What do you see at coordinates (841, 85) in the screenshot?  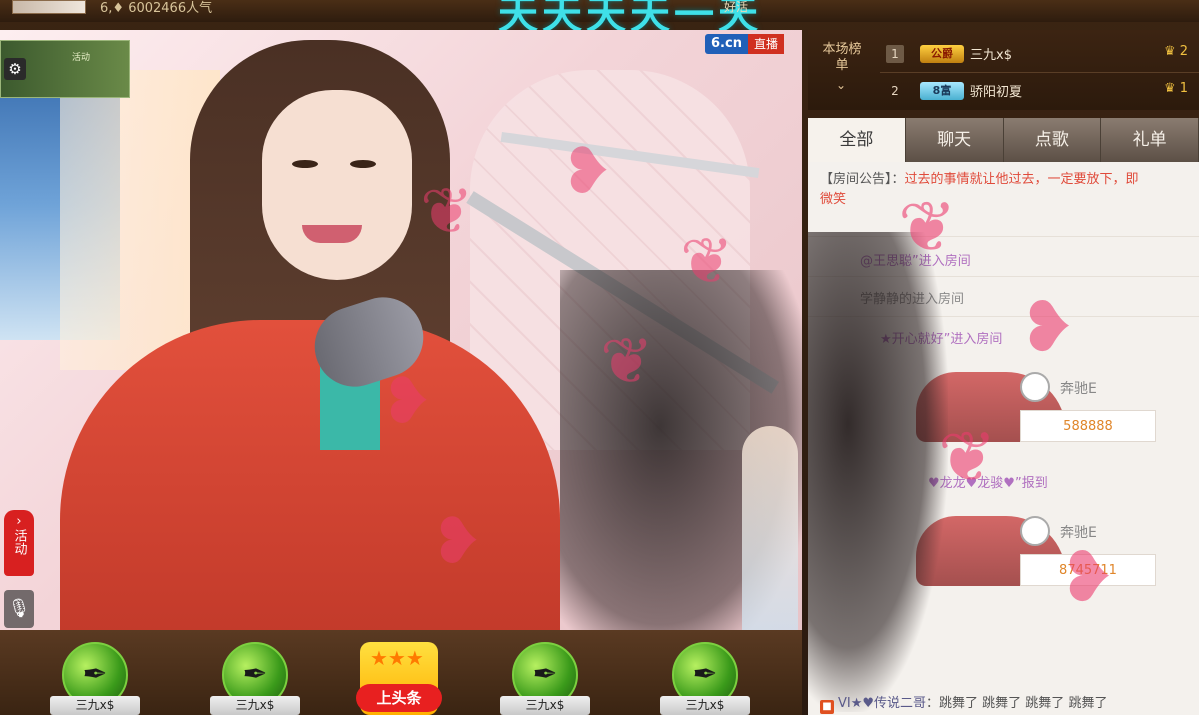 I see `chevron-down-icon: ⌄` at bounding box center [841, 85].